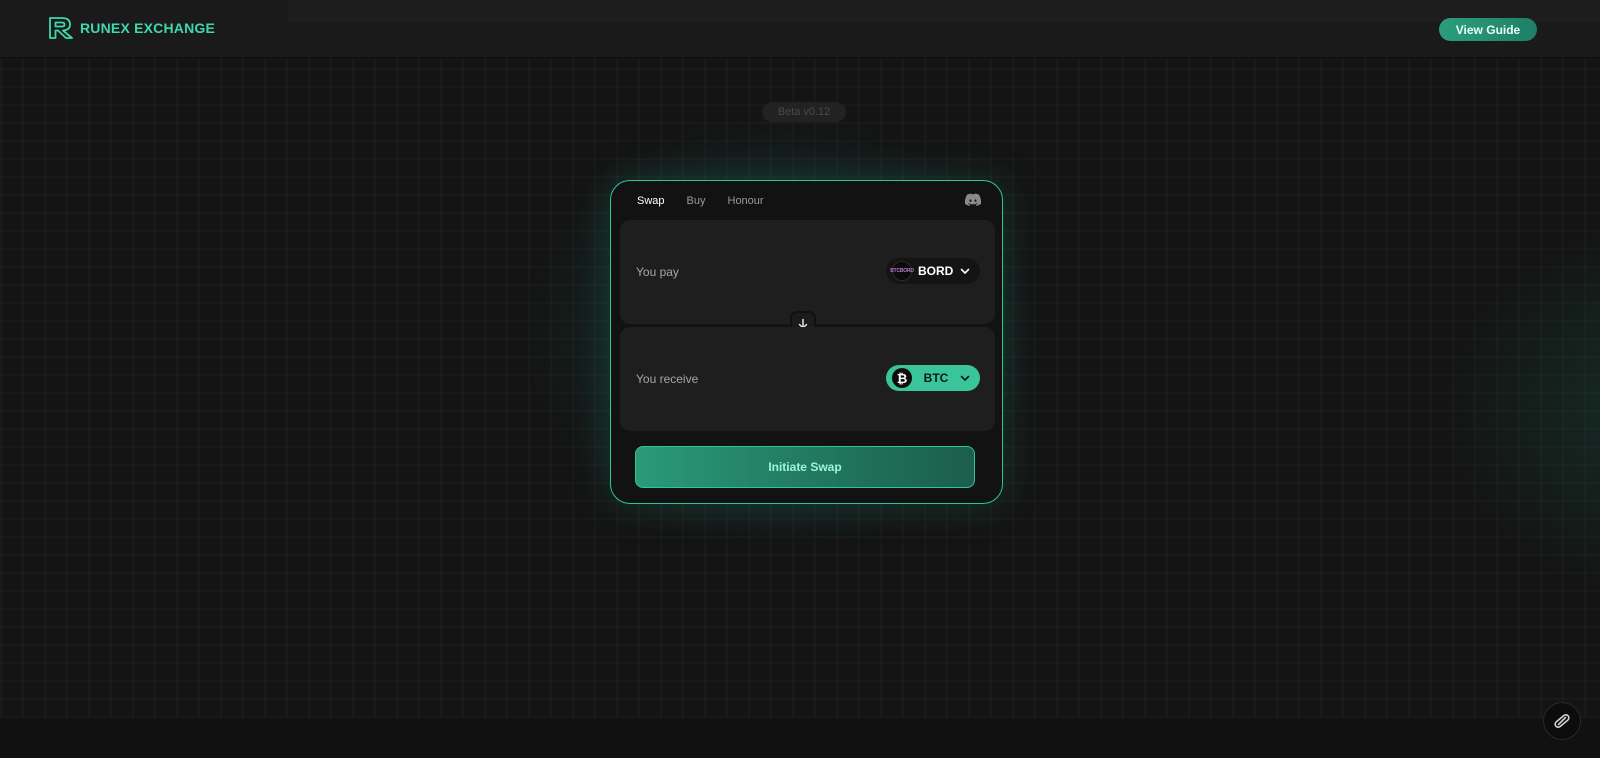 The width and height of the screenshot is (1600, 758). Describe the element at coordinates (804, 112) in the screenshot. I see `beta-badge: Beta v0.12` at that location.